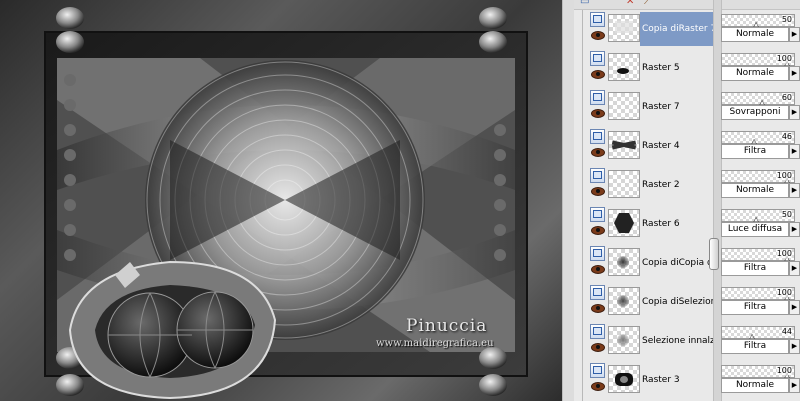 The width and height of the screenshot is (800, 401). I want to click on layer-name-box: Raster 7, so click(680, 107).